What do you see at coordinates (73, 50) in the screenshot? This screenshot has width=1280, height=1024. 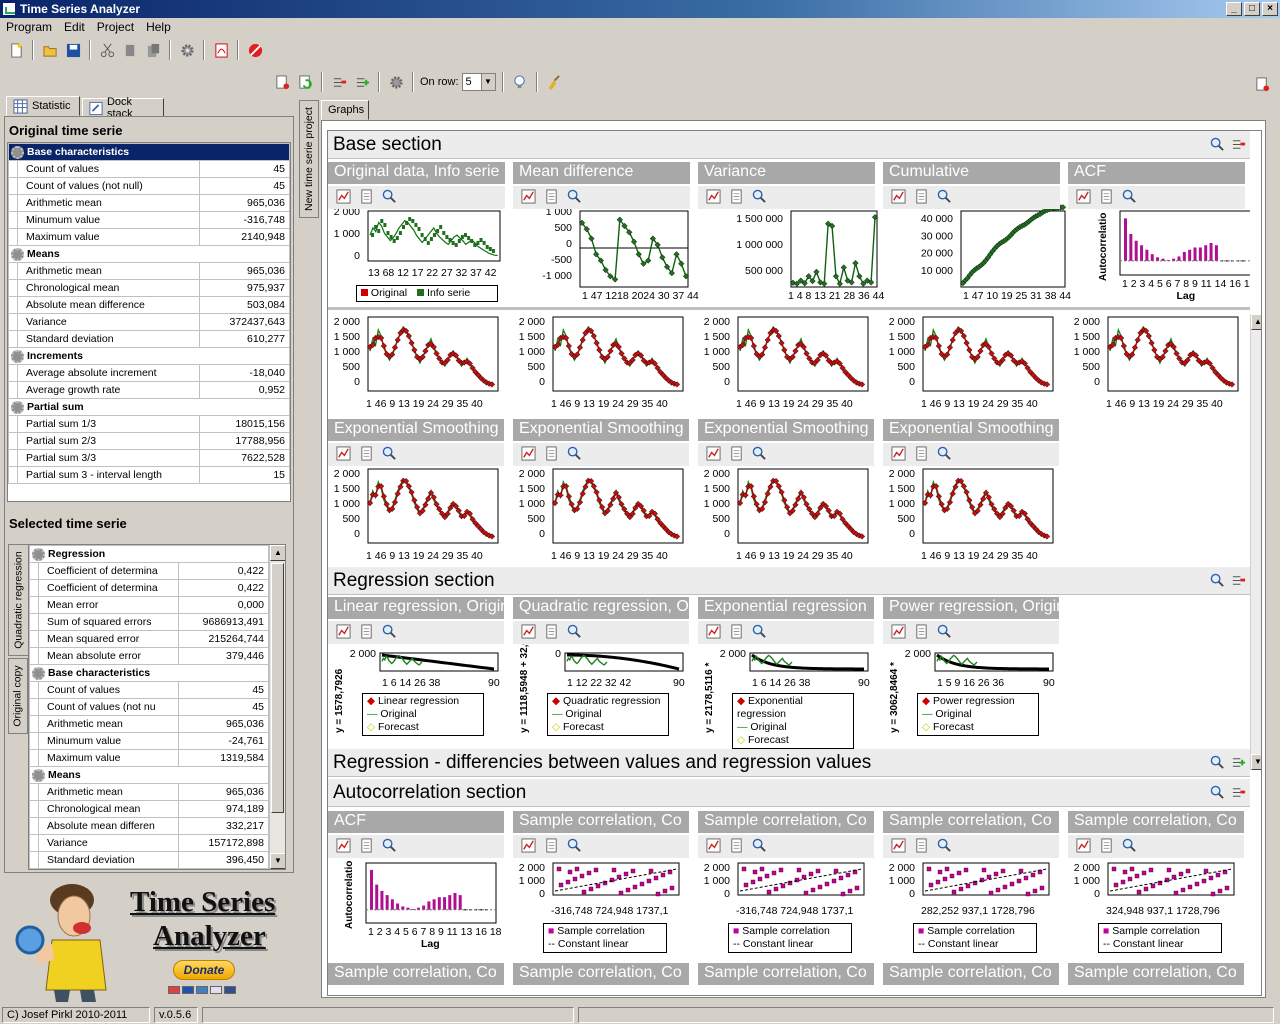 I see `save-icon` at bounding box center [73, 50].